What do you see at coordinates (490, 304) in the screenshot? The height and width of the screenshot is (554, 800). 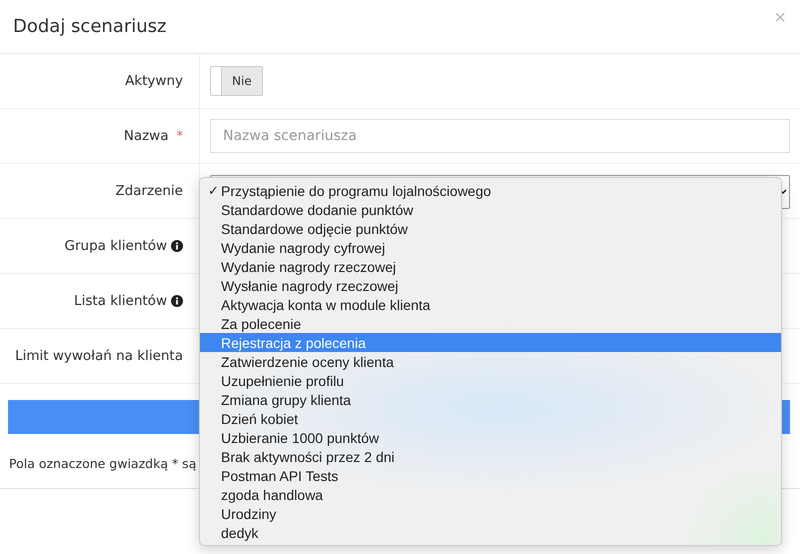 I see `dropdown-option: Aktywacja konta w module klienta` at bounding box center [490, 304].